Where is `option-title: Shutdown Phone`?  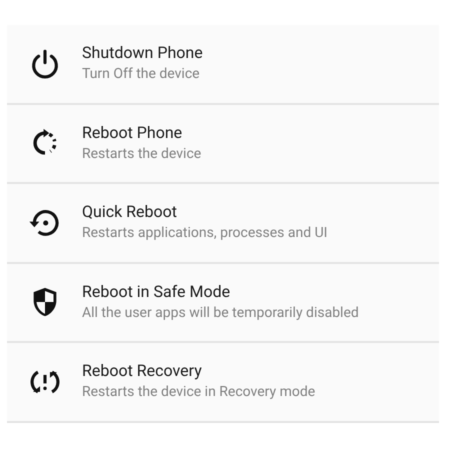 option-title: Shutdown Phone is located at coordinates (142, 53).